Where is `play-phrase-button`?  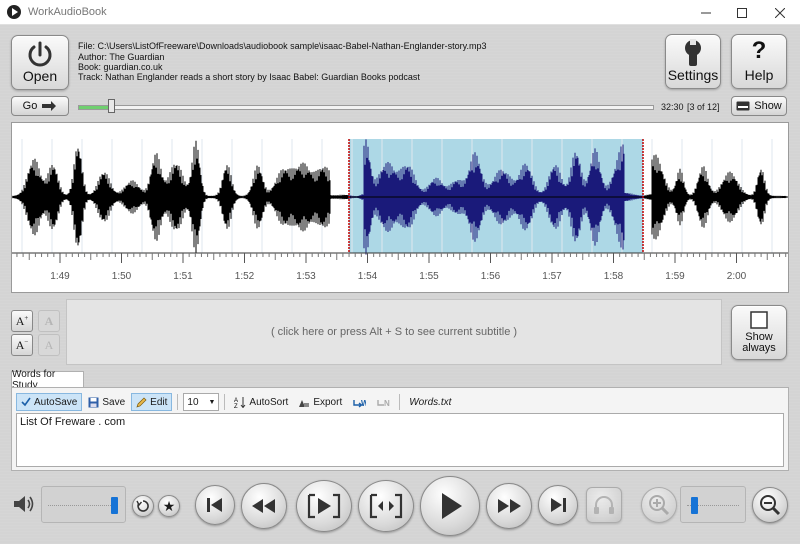
play-phrase-button is located at coordinates (386, 506).